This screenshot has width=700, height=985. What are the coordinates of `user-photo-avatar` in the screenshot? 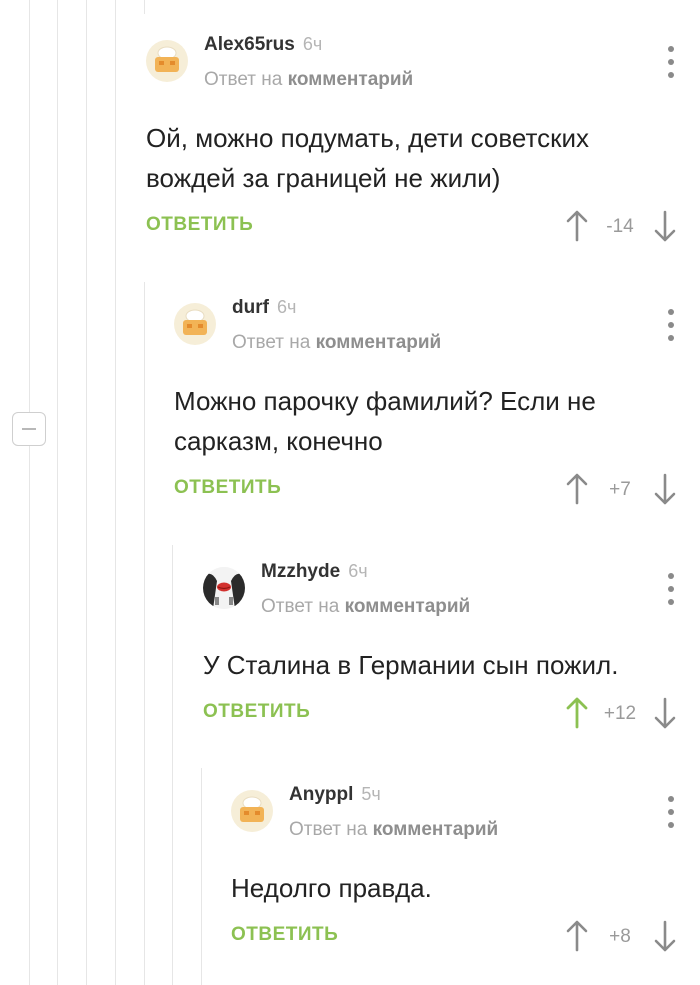 It's located at (224, 588).